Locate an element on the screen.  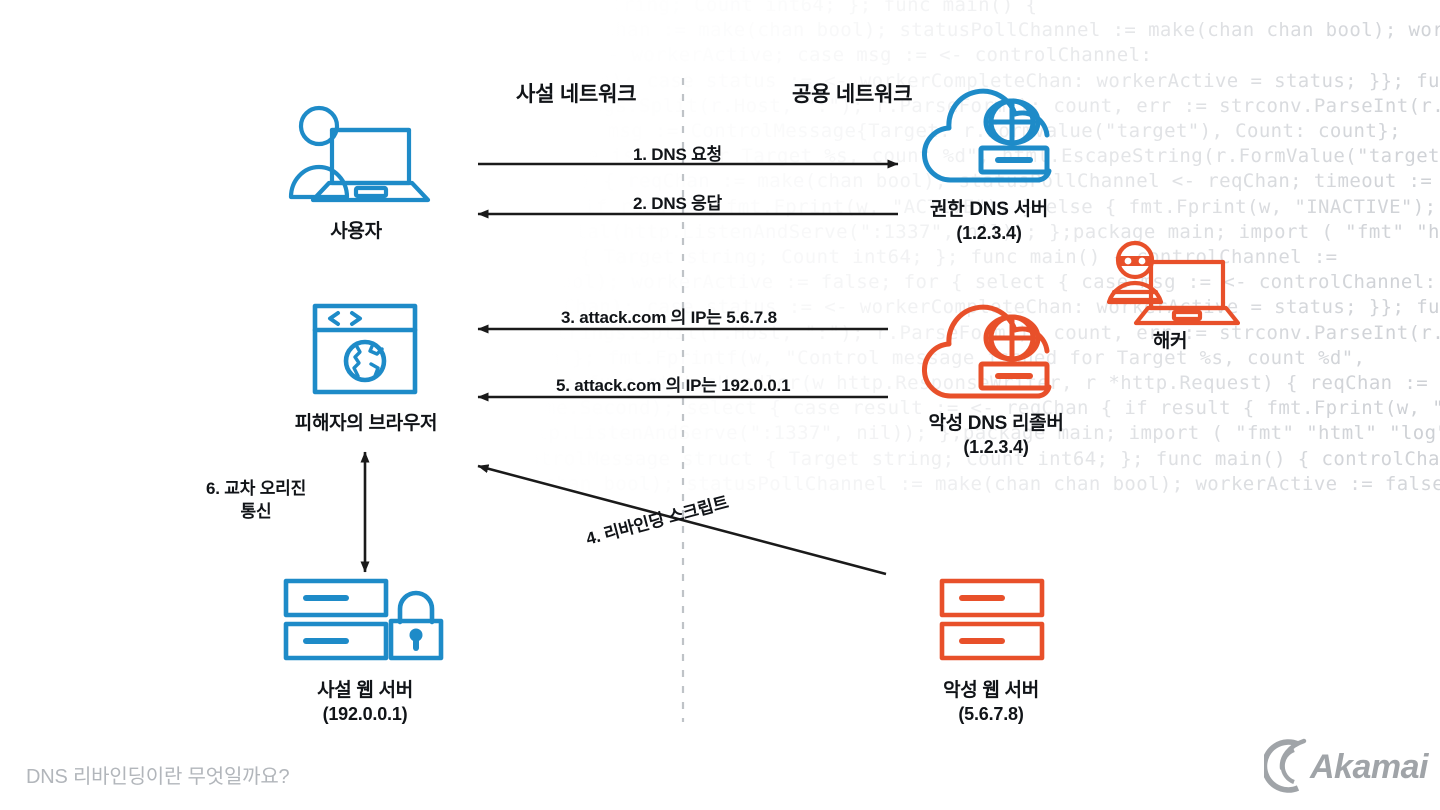
server-icon is located at coordinates (992, 619).